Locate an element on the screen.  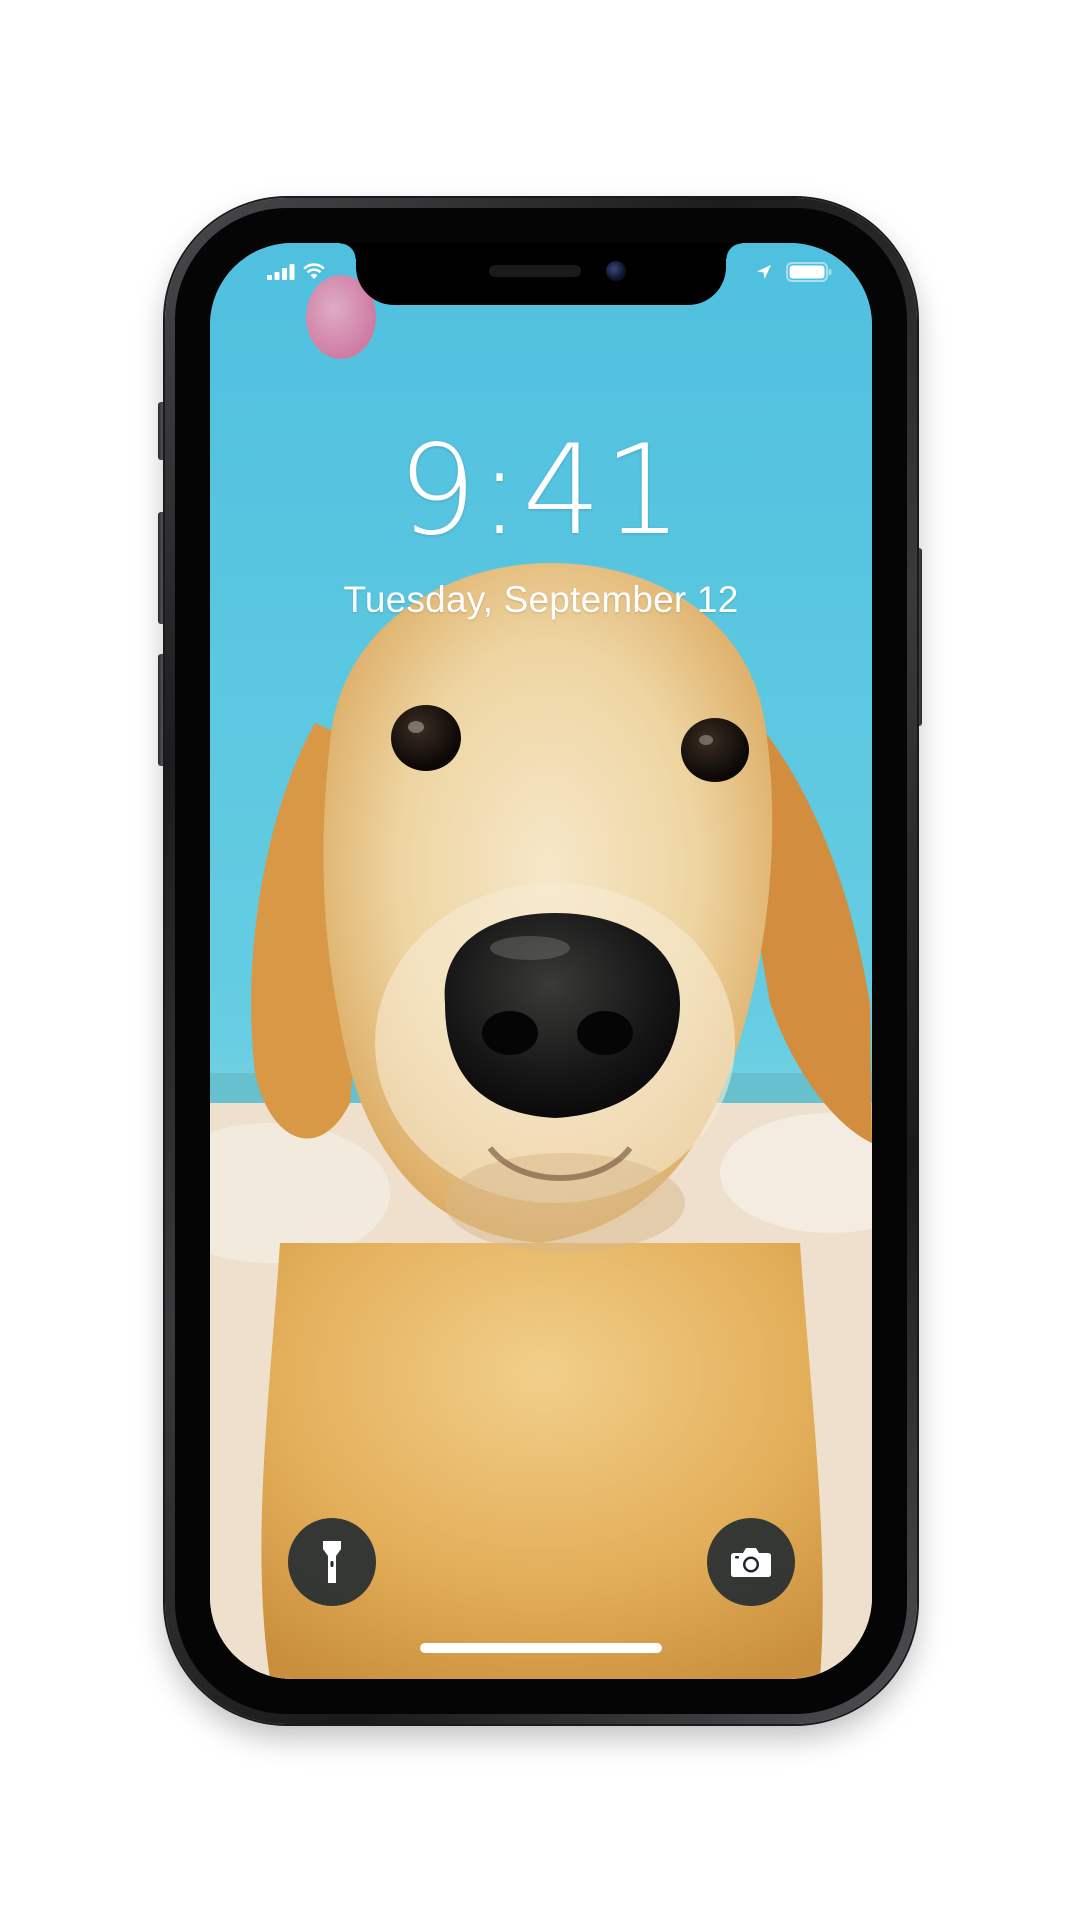
camera-icon is located at coordinates (751, 1562).